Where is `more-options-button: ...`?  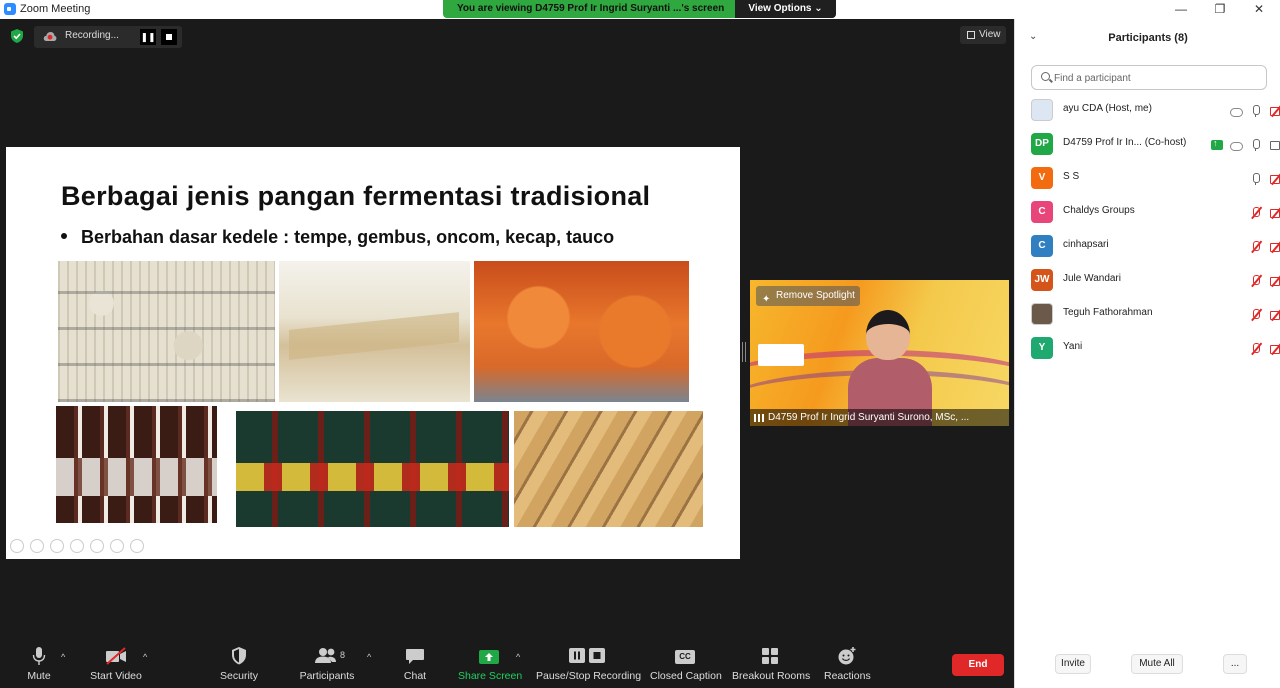
more-options-button: ... is located at coordinates (1235, 664).